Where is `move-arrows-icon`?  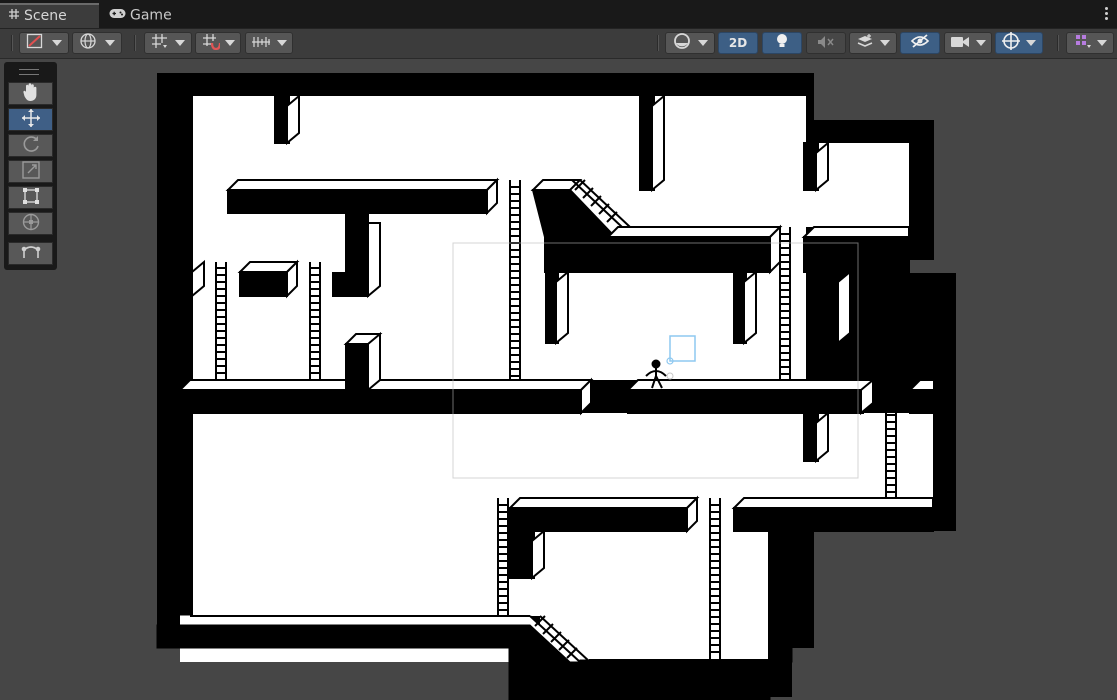
move-arrows-icon is located at coordinates (31, 120).